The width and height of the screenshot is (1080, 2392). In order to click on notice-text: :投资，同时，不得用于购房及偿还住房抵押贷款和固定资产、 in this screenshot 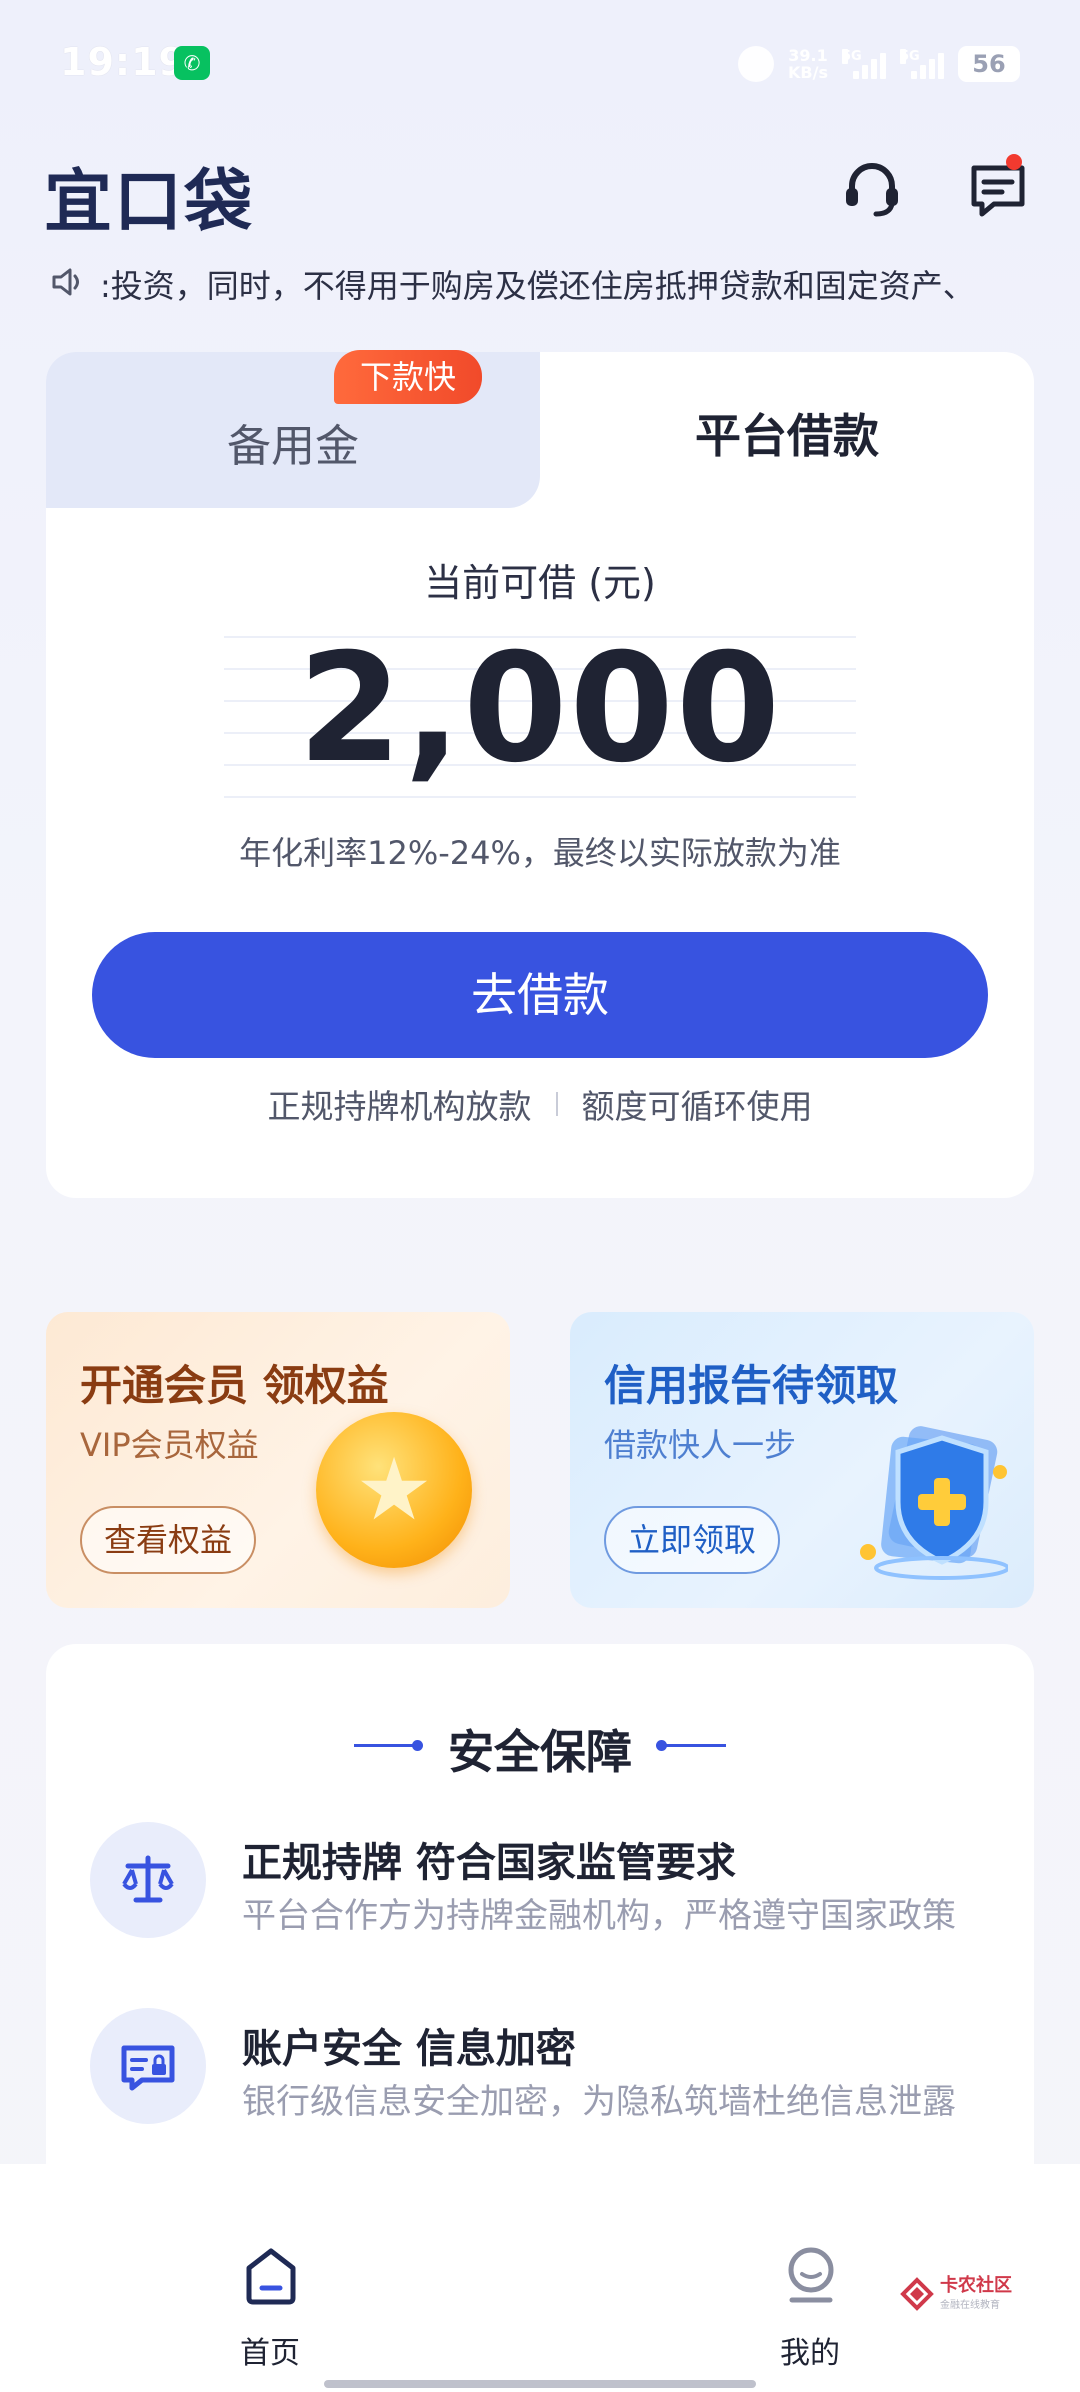, I will do `click(537, 286)`.